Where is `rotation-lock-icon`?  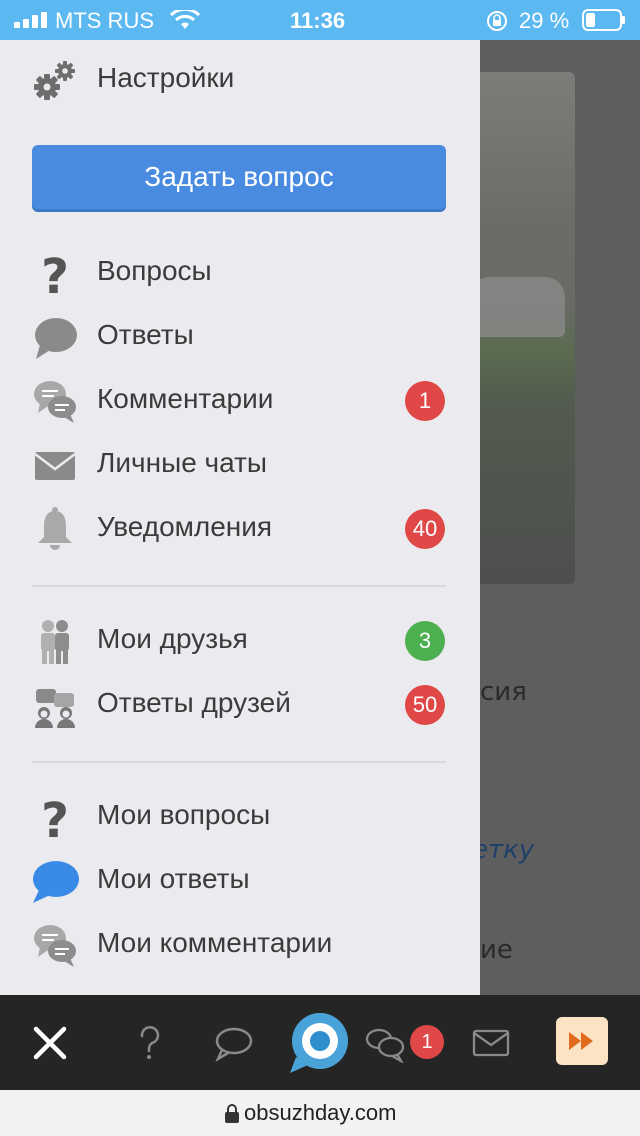
rotation-lock-icon is located at coordinates (497, 21).